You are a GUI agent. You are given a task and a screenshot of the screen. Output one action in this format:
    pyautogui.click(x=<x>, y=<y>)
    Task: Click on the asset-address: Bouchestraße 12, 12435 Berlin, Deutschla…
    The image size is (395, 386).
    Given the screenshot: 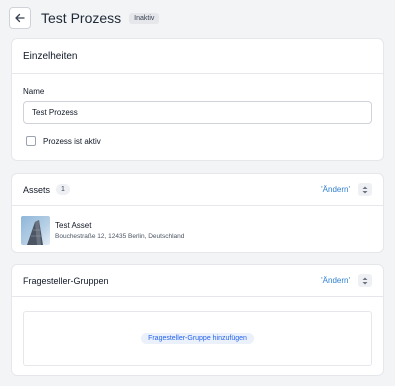 What is the action you would take?
    pyautogui.click(x=120, y=236)
    